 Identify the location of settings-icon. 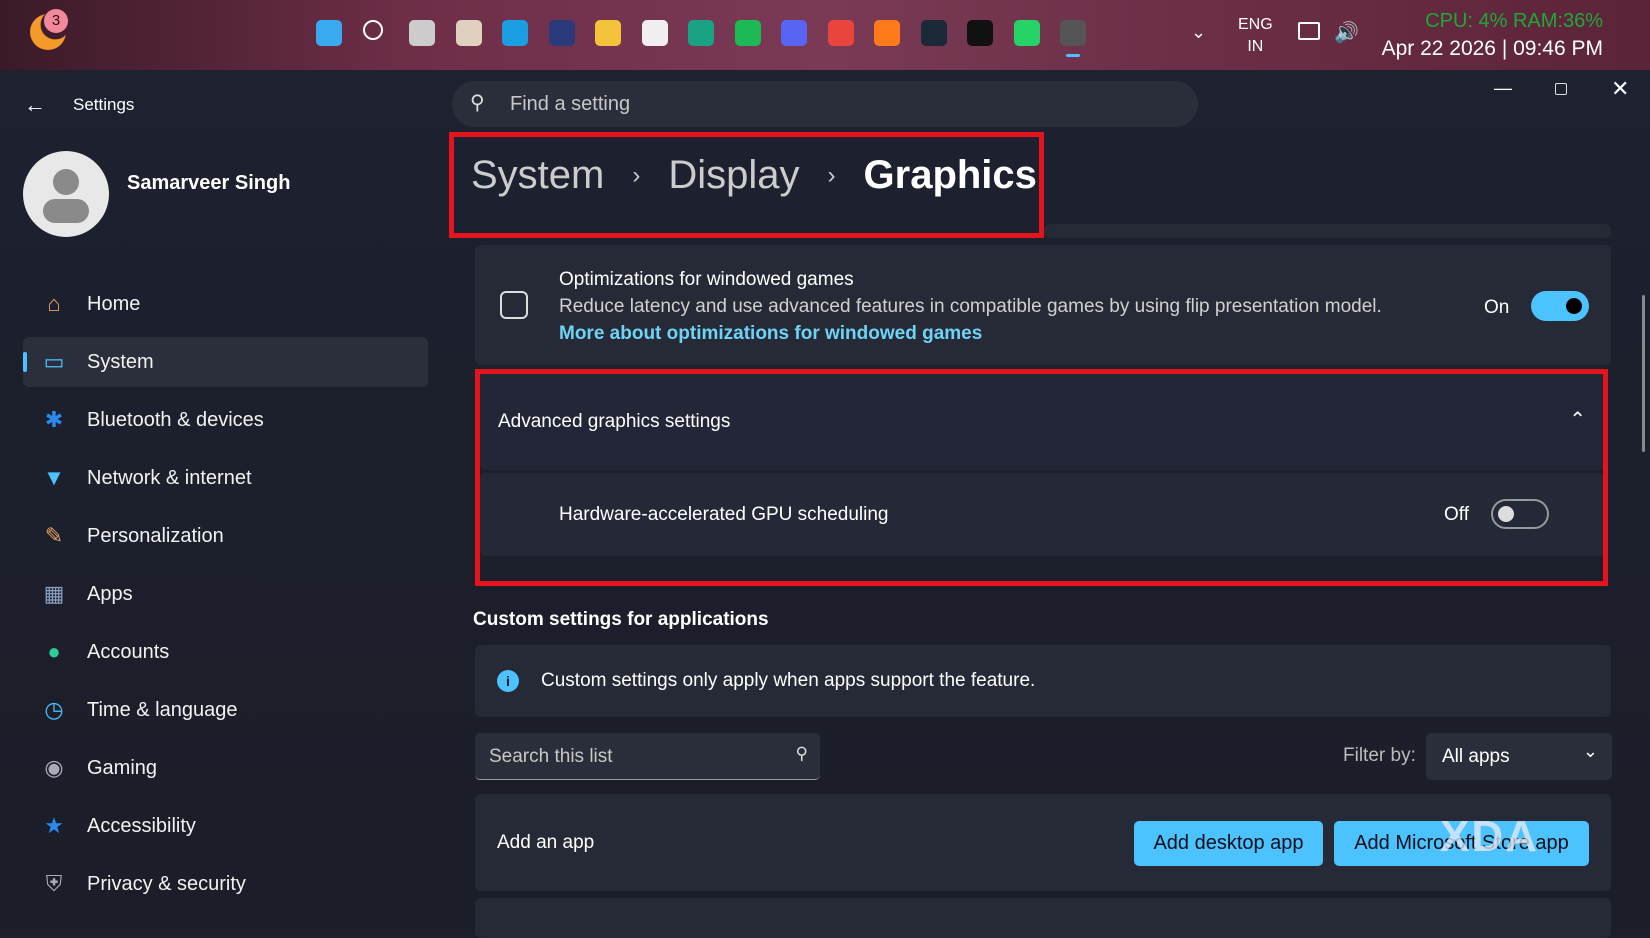
(1073, 34).